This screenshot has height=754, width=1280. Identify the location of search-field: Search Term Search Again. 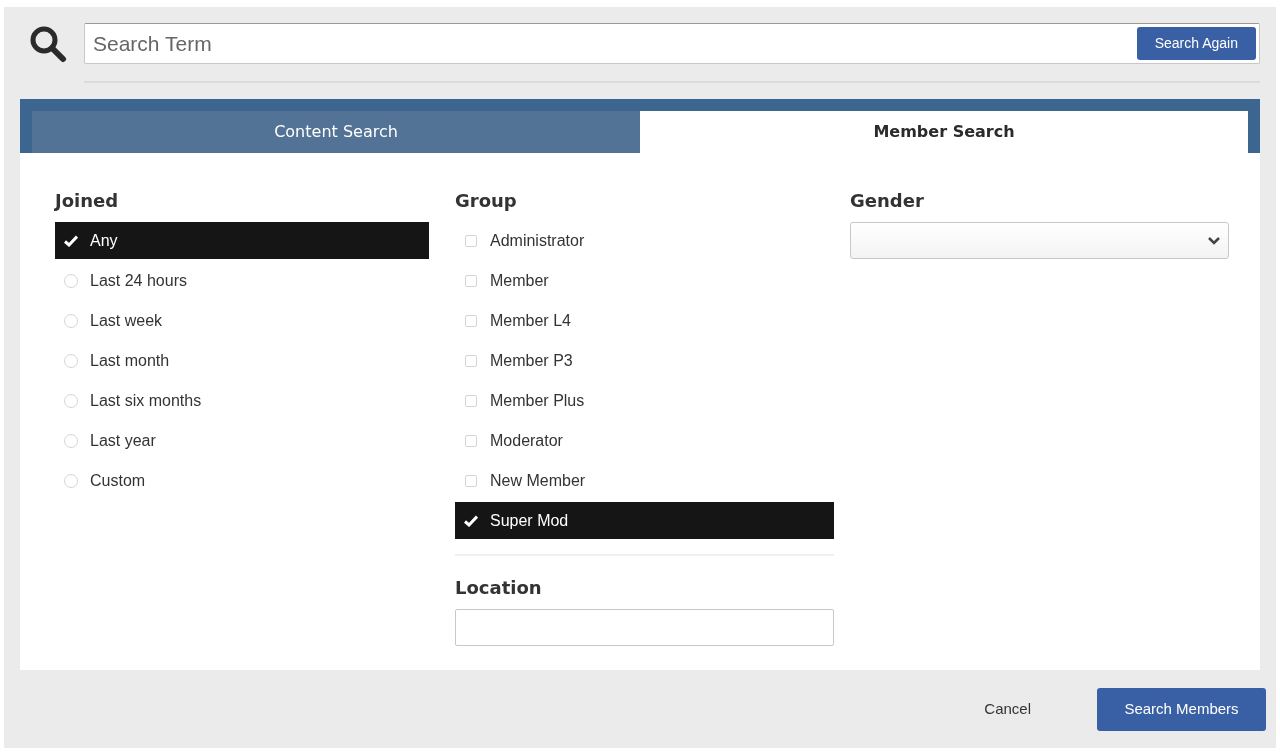
(672, 43).